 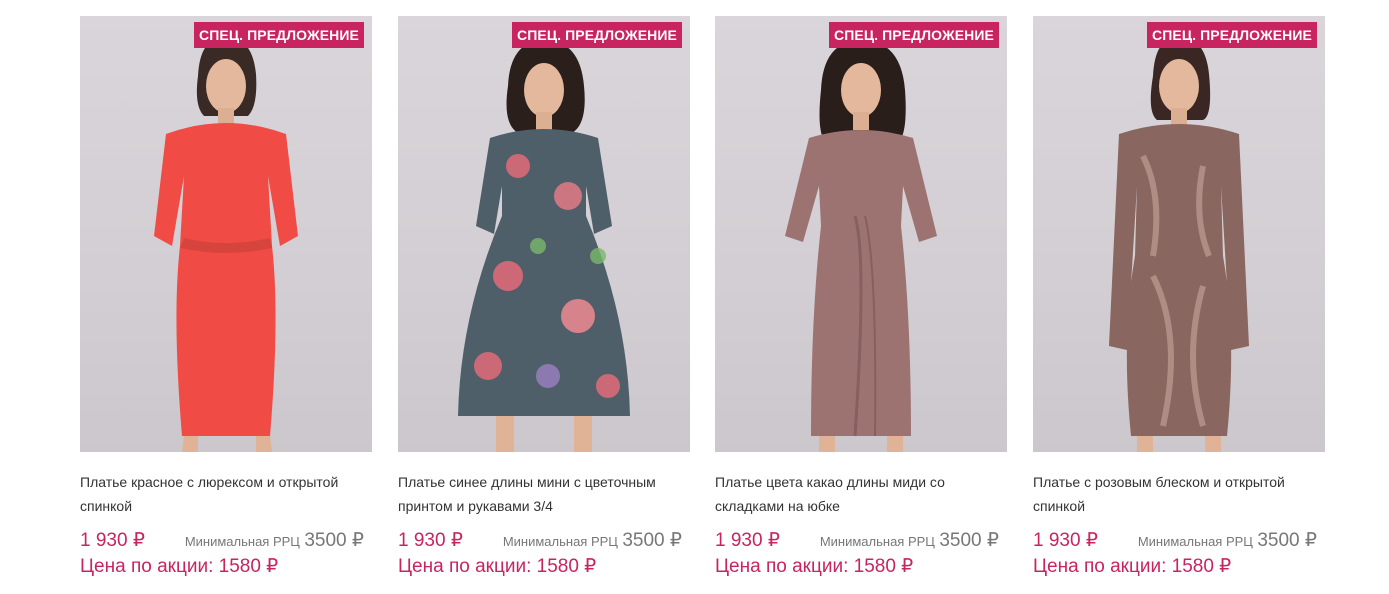 I want to click on metallic-dress-photo, so click(x=1179, y=244).